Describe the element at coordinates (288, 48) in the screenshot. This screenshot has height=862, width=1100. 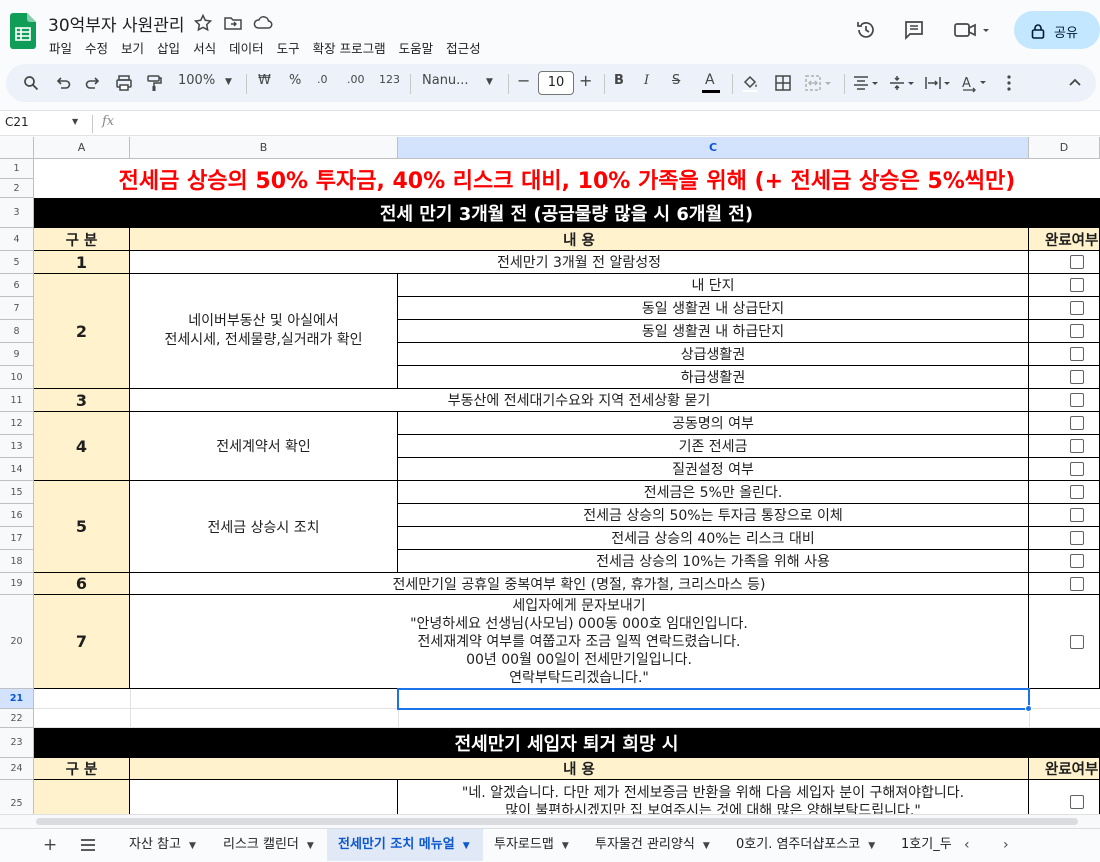
I see `menu-tools: 도구` at that location.